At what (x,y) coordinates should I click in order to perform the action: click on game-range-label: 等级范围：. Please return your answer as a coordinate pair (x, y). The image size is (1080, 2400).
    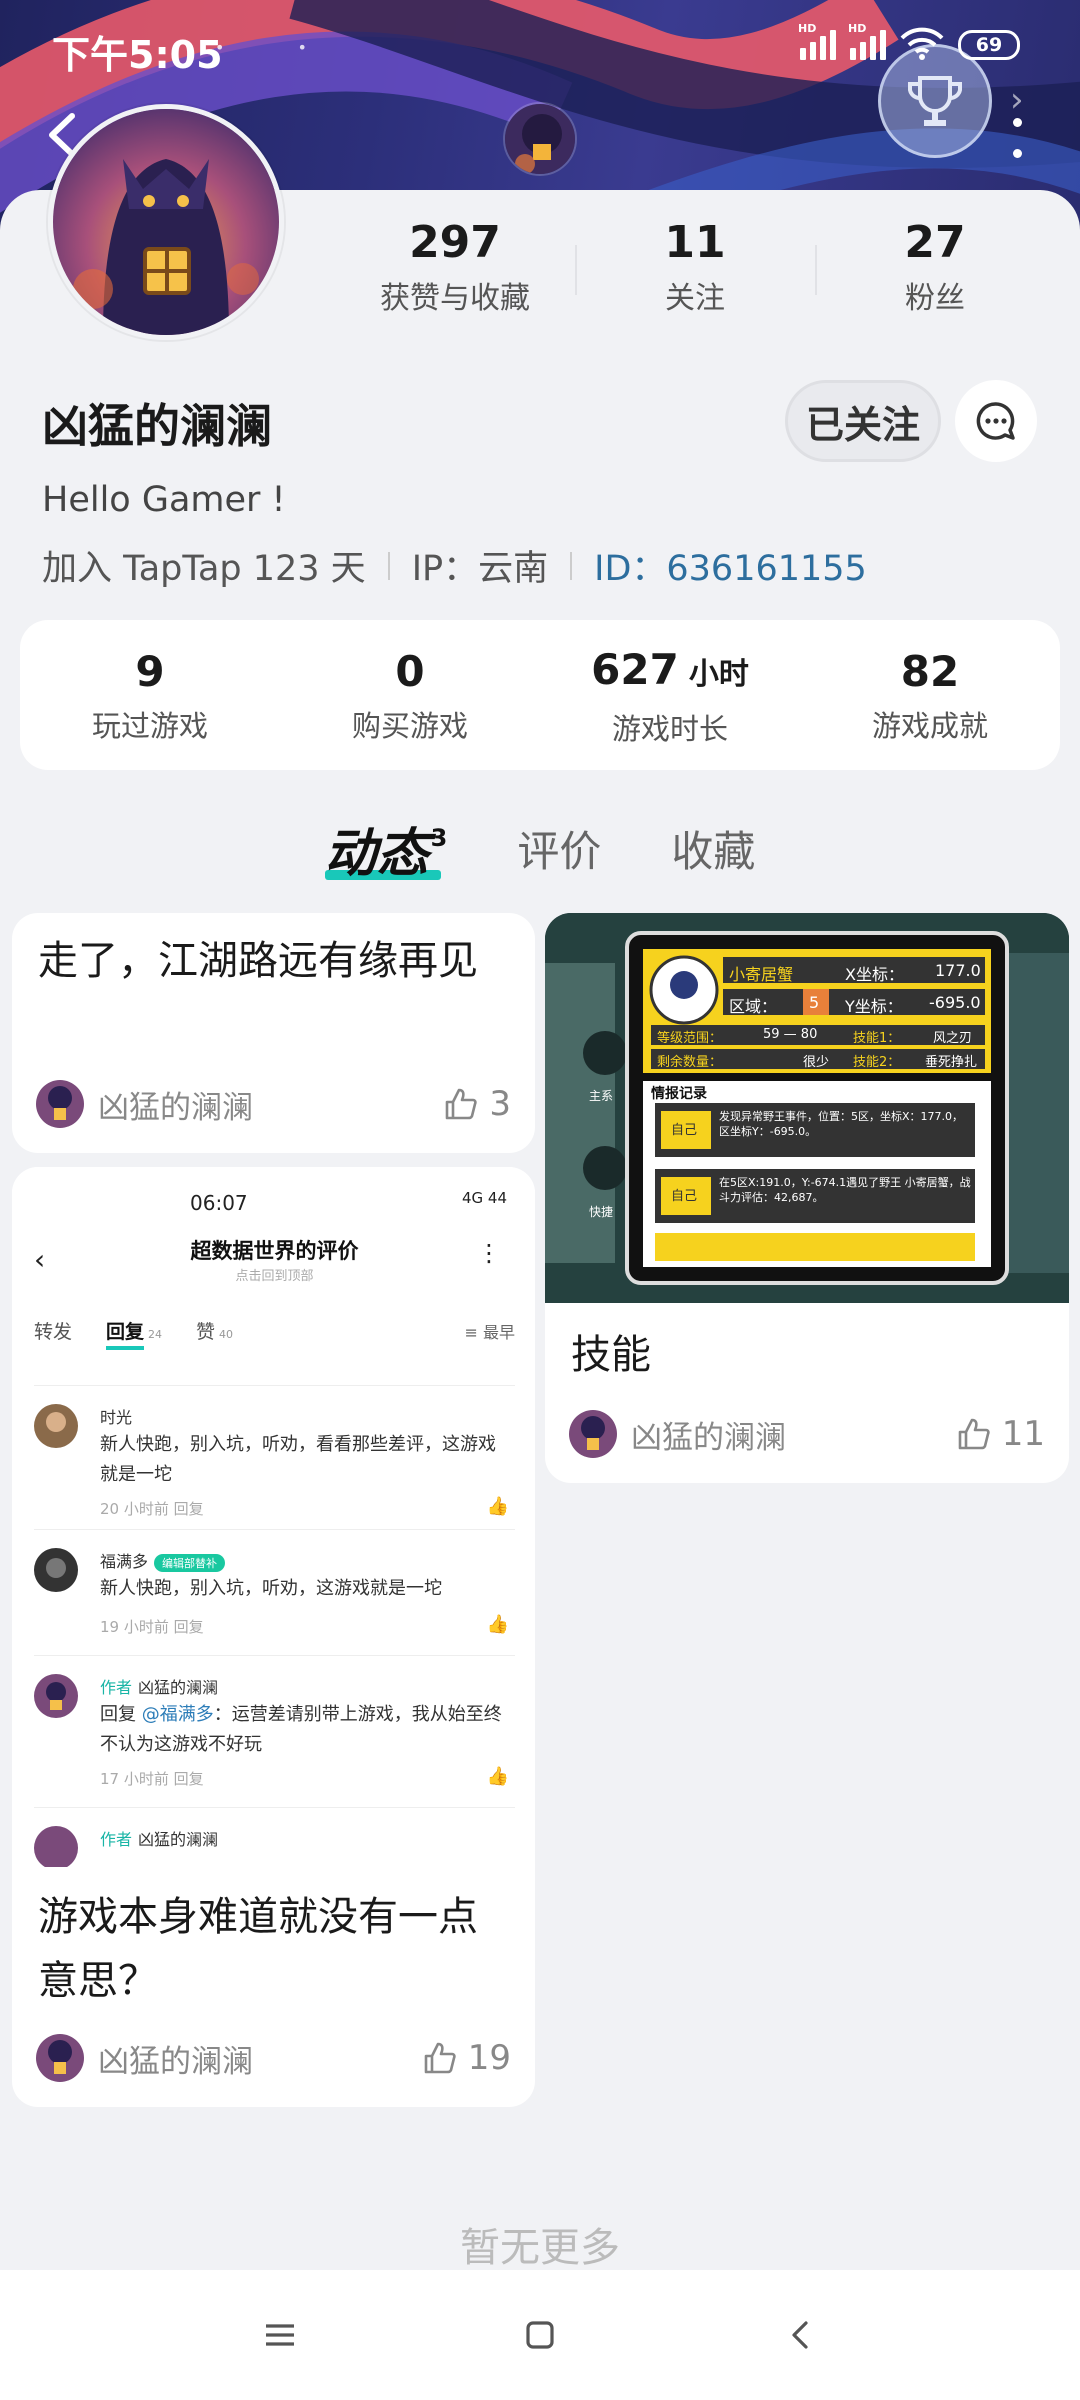
    Looking at the image, I should click on (690, 1038).